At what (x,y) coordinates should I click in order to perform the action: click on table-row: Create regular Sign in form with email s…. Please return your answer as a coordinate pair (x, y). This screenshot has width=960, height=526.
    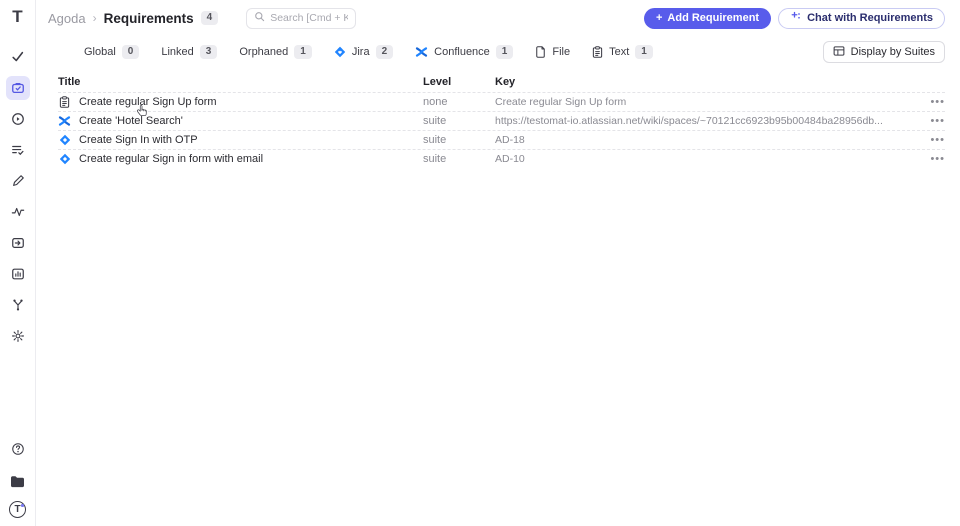
    Looking at the image, I should click on (501, 158).